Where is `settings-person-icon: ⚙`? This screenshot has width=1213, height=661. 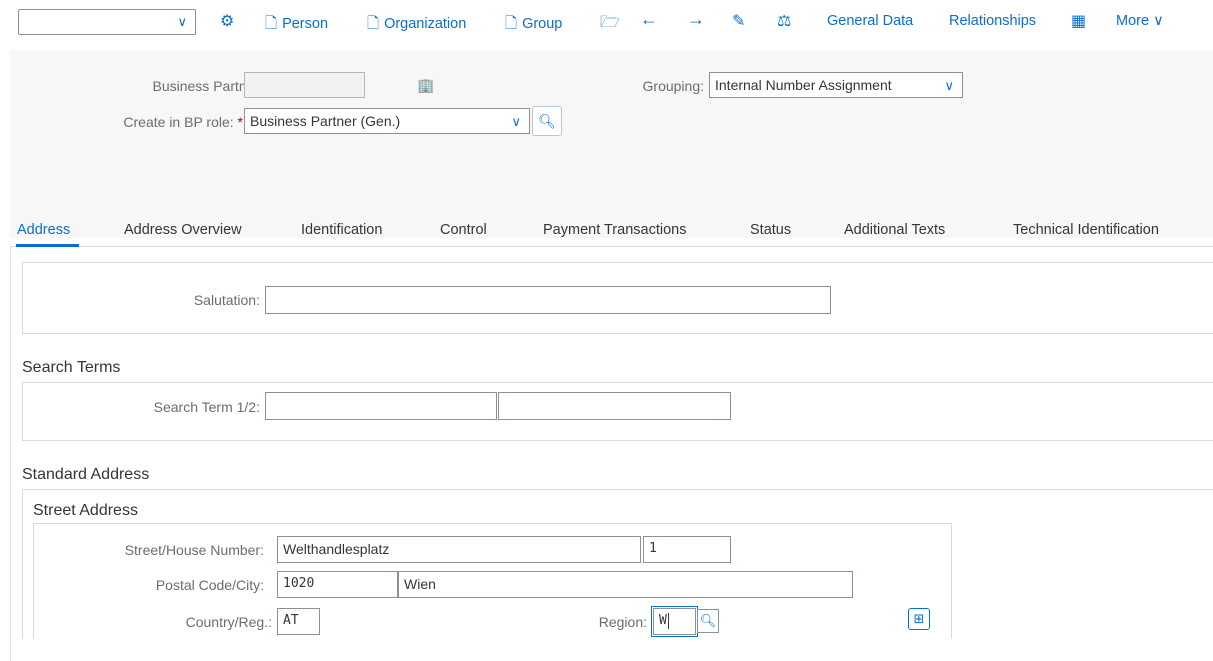
settings-person-icon: ⚙ is located at coordinates (227, 21).